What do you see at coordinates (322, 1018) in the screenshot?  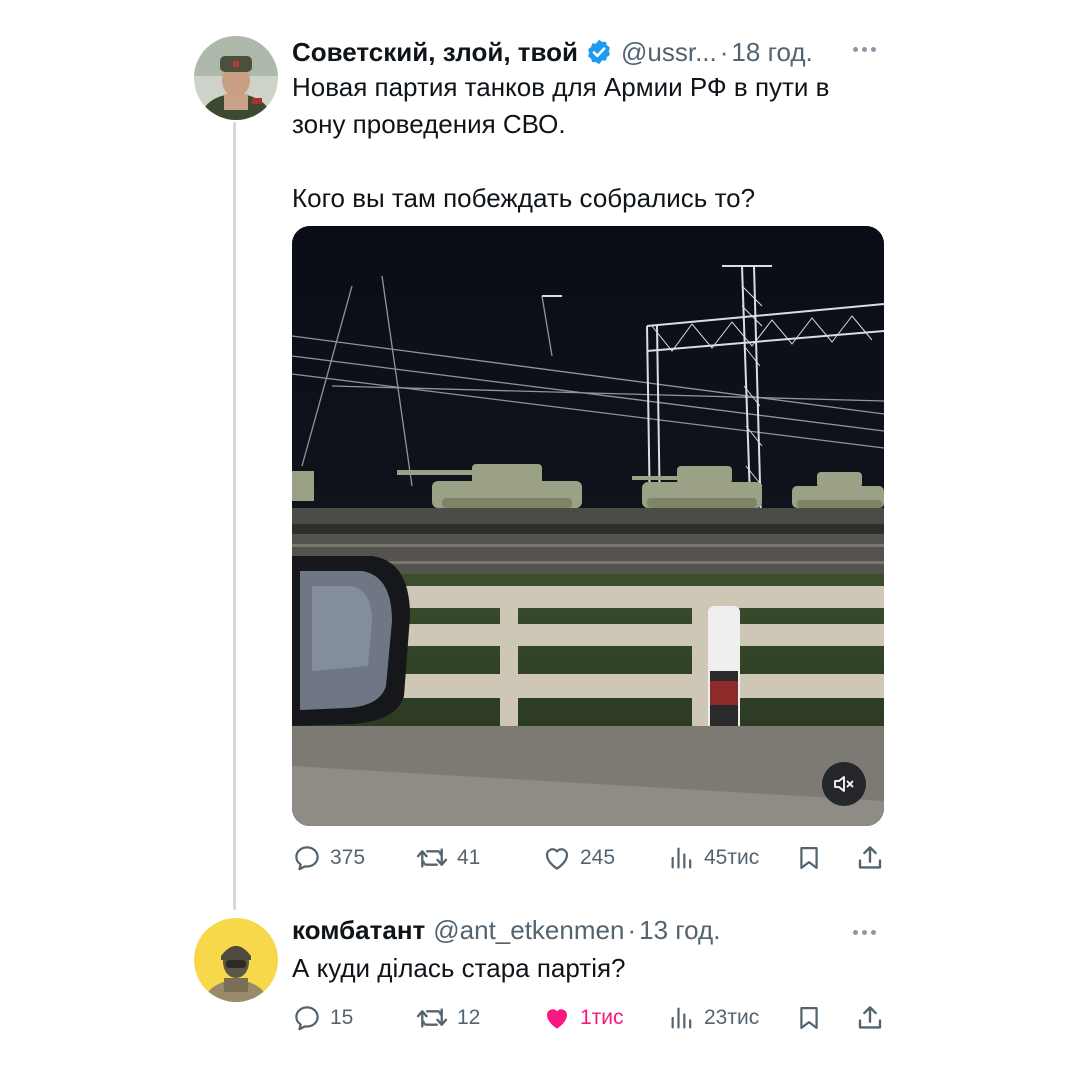 I see `reply-button: 15` at bounding box center [322, 1018].